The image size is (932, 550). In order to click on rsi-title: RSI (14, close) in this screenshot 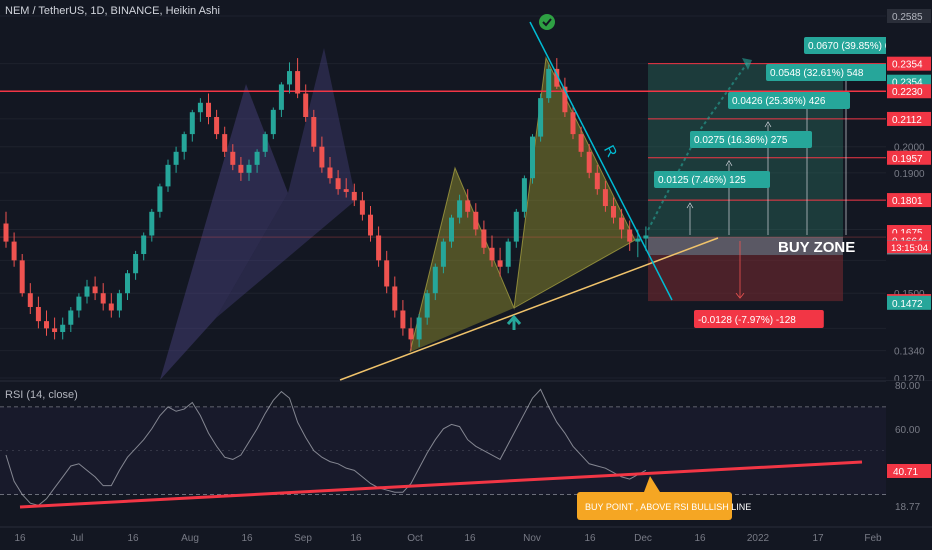, I will do `click(41, 395)`.